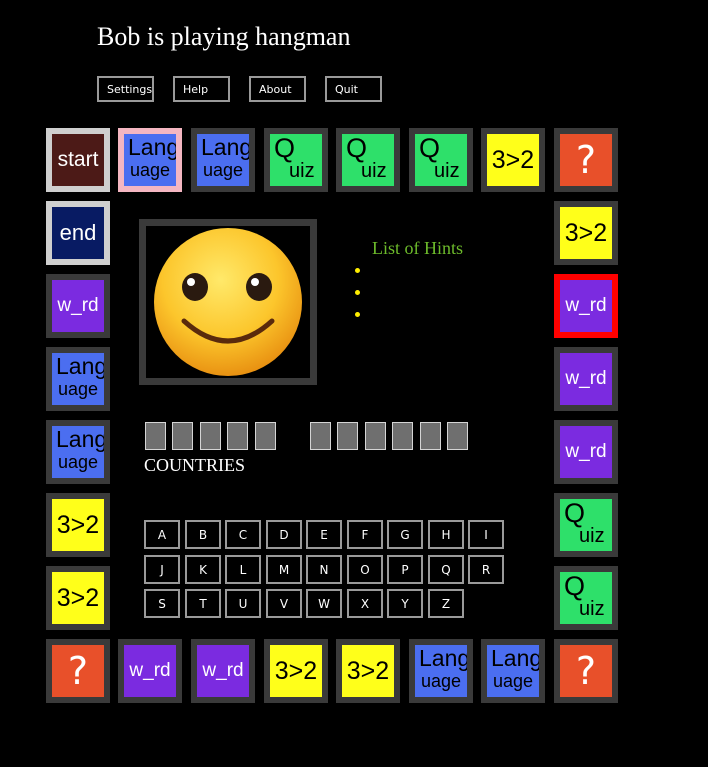  What do you see at coordinates (405, 603) in the screenshot?
I see `letter-key: Y` at bounding box center [405, 603].